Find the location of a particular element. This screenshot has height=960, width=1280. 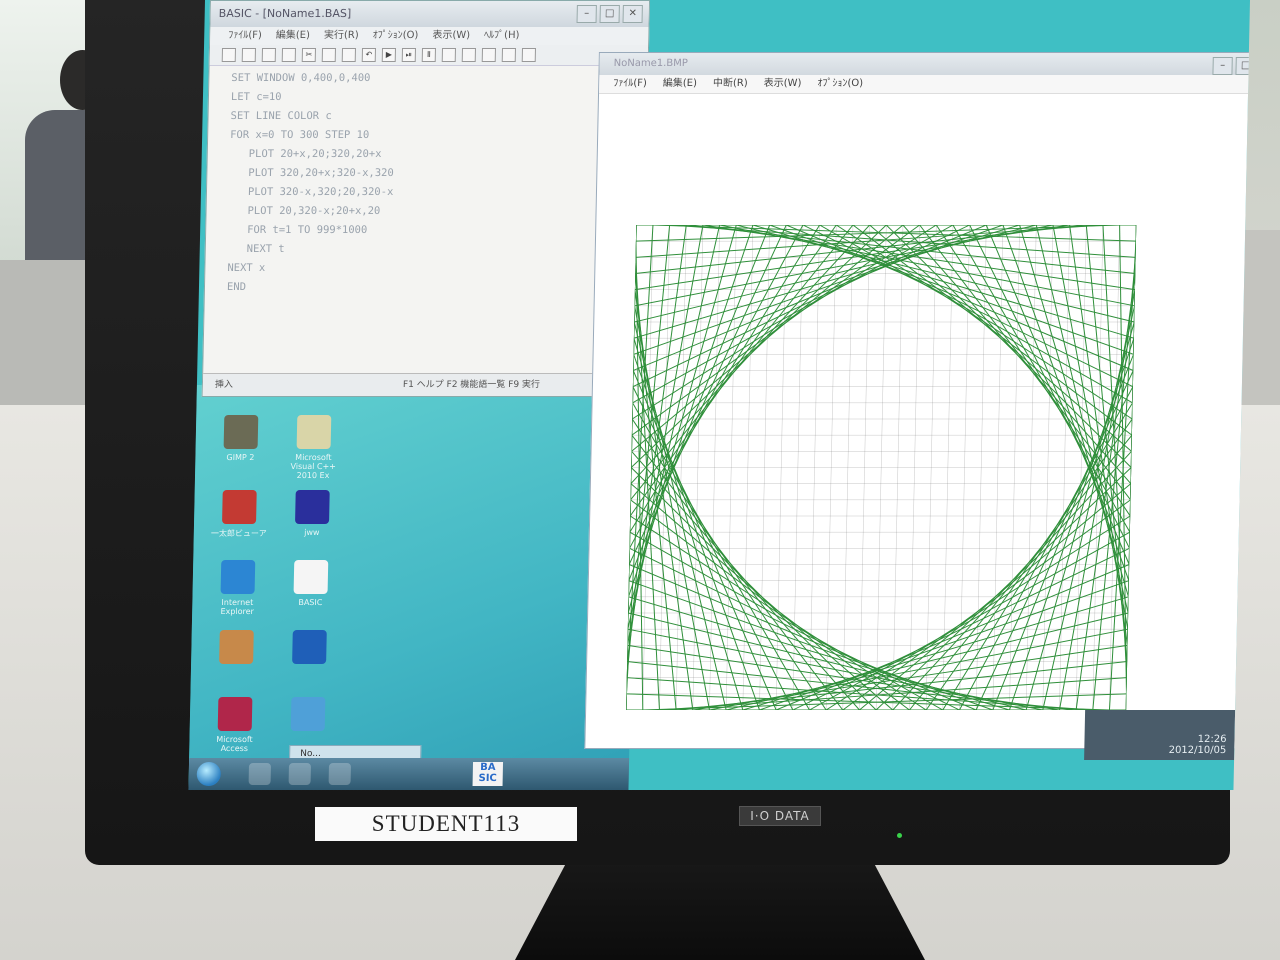

bmp-menu-options: ｵﾌﾟｼｮﾝ(O) is located at coordinates (840, 84).